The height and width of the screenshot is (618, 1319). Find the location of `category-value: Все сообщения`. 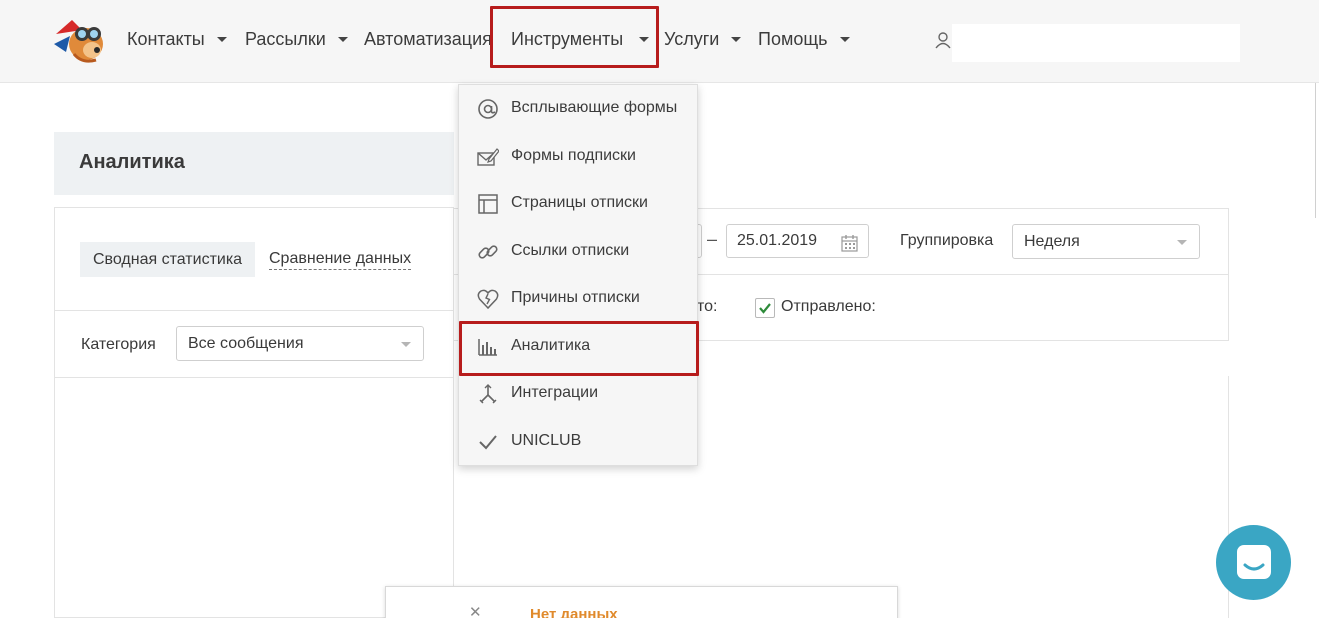

category-value: Все сообщения is located at coordinates (246, 343).